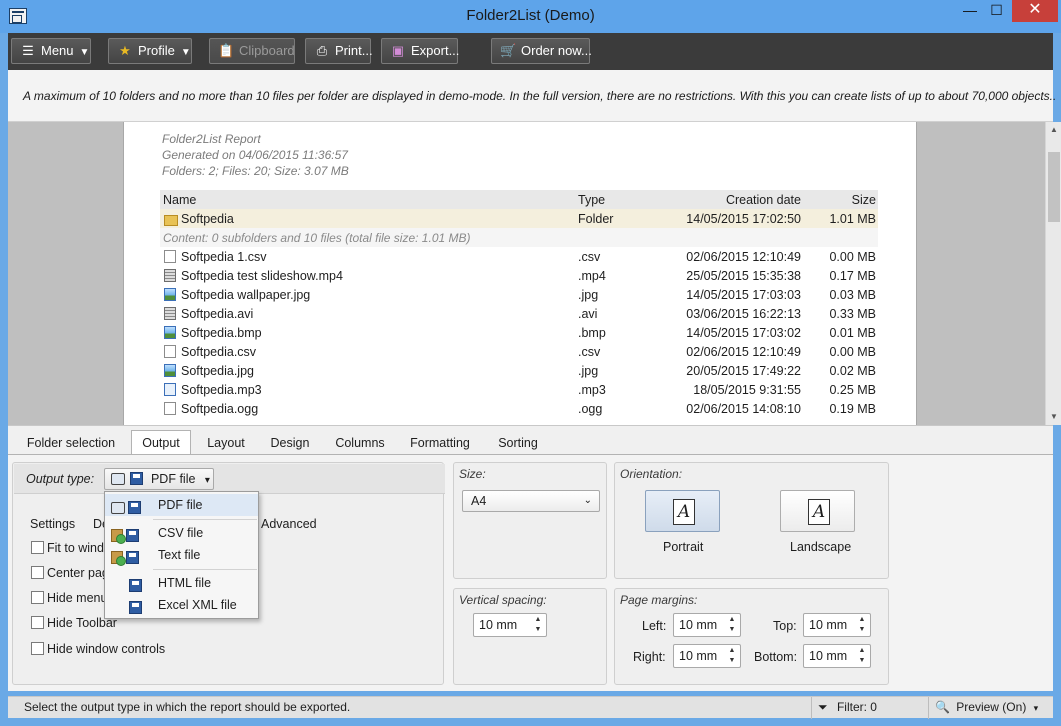 This screenshot has width=1061, height=726. I want to click on output-type-dropdown: PDF file ▾, so click(159, 479).